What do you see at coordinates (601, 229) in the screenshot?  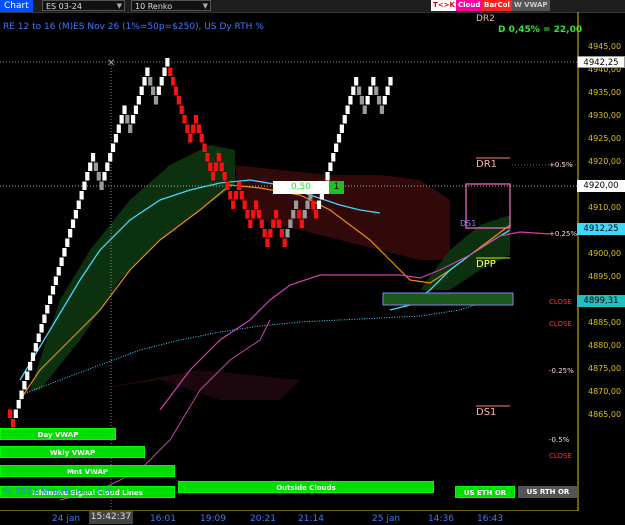 I see `price-box-cyan: 4912,25` at bounding box center [601, 229].